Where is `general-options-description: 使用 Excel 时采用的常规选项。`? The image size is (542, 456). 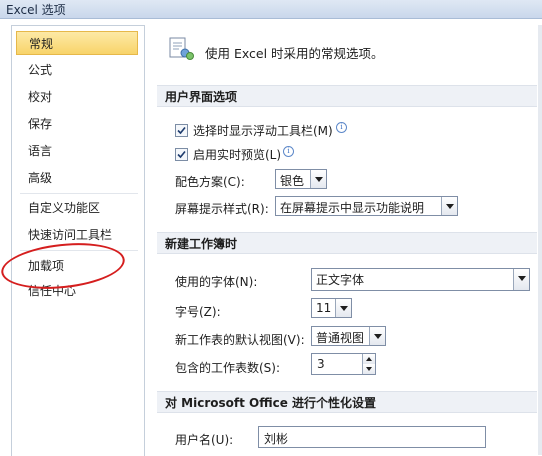
general-options-description: 使用 Excel 时采用的常规选项。 is located at coordinates (294, 53).